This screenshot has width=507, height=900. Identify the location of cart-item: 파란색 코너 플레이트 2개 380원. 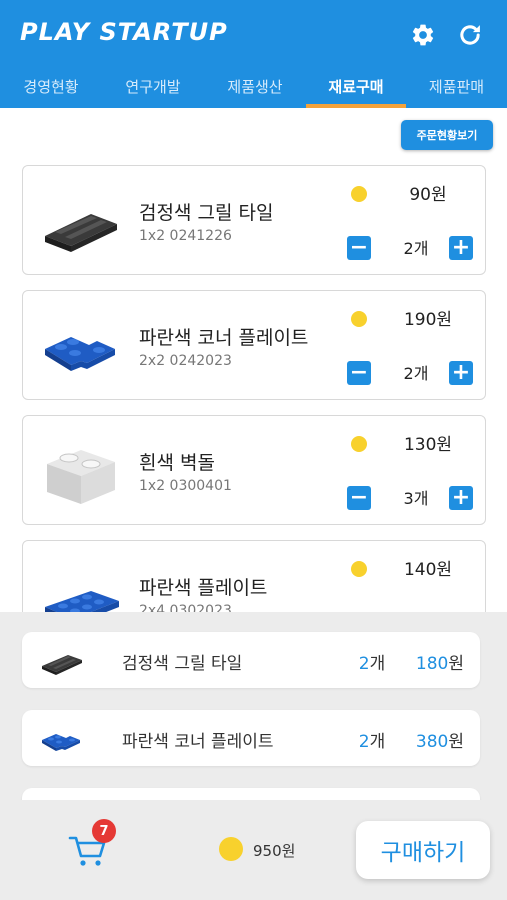
(251, 738).